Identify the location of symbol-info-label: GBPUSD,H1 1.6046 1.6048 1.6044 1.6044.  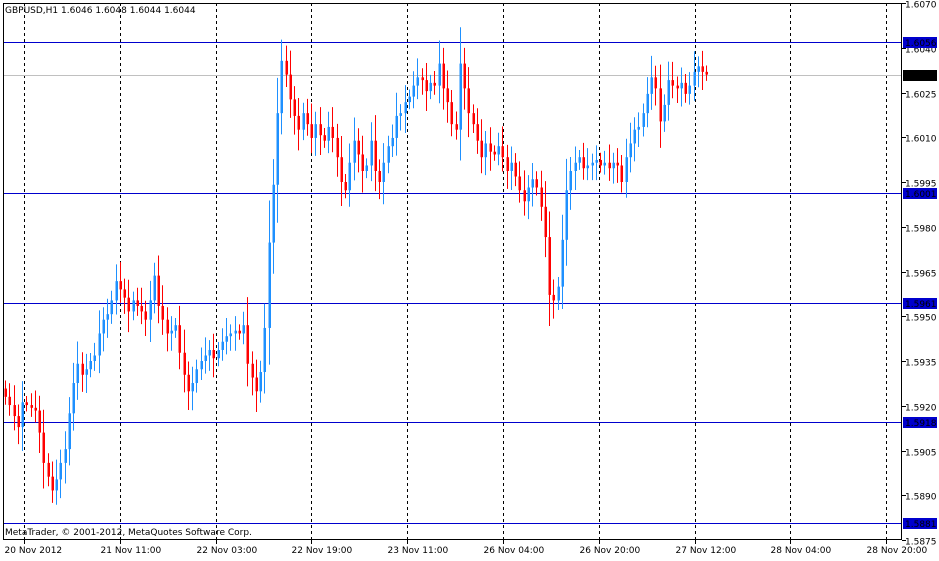
(100, 11).